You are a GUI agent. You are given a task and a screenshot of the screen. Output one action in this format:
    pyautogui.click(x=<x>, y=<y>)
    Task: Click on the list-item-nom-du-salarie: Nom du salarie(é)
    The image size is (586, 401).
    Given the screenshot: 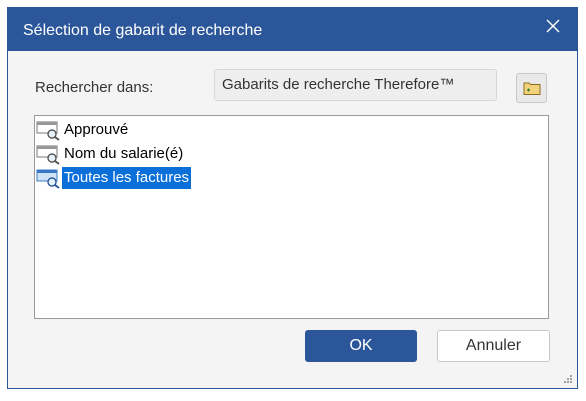 What is the action you would take?
    pyautogui.click(x=110, y=154)
    